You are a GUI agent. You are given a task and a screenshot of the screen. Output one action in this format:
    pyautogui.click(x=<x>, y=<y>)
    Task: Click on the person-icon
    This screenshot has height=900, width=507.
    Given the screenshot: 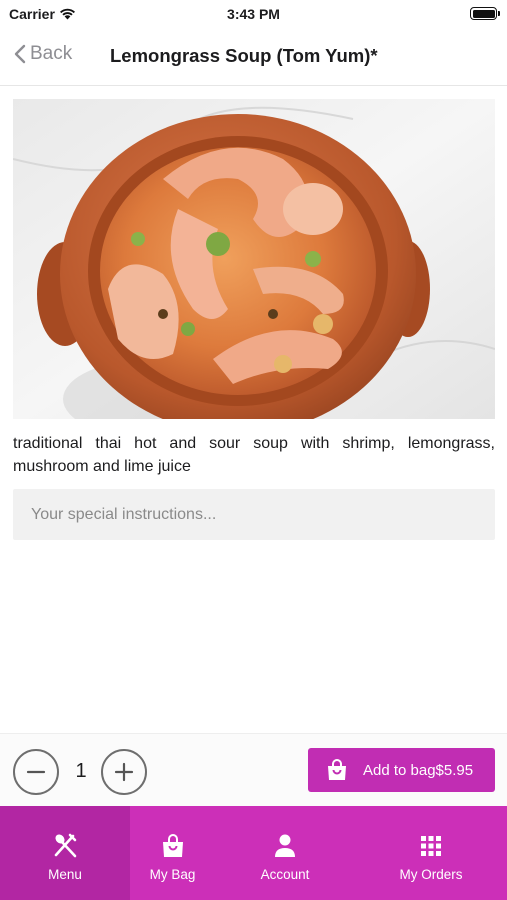 What is the action you would take?
    pyautogui.click(x=285, y=845)
    